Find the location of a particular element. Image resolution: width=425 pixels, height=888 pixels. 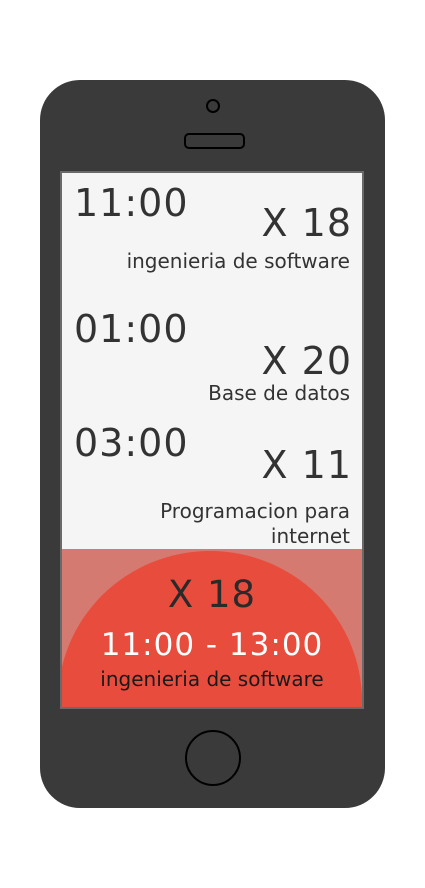

front-camera-icon is located at coordinates (213, 106).